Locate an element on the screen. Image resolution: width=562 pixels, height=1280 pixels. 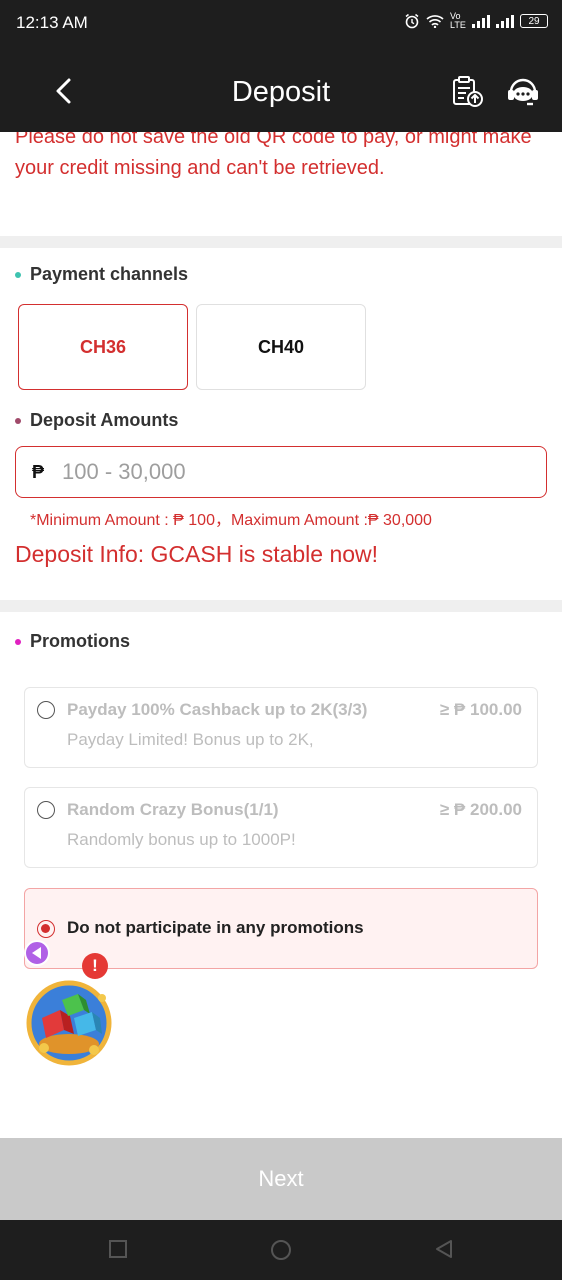
alarm-icon is located at coordinates (412, 21).